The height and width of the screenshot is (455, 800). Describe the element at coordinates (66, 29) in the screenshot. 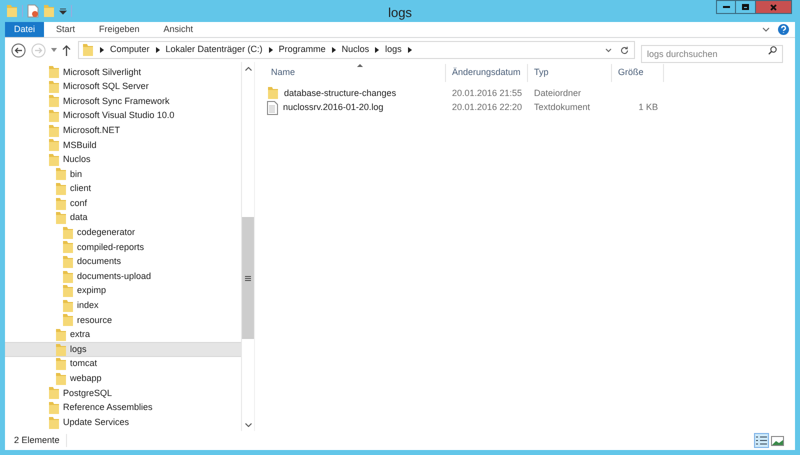

I see `ribbon-tab: Start` at that location.